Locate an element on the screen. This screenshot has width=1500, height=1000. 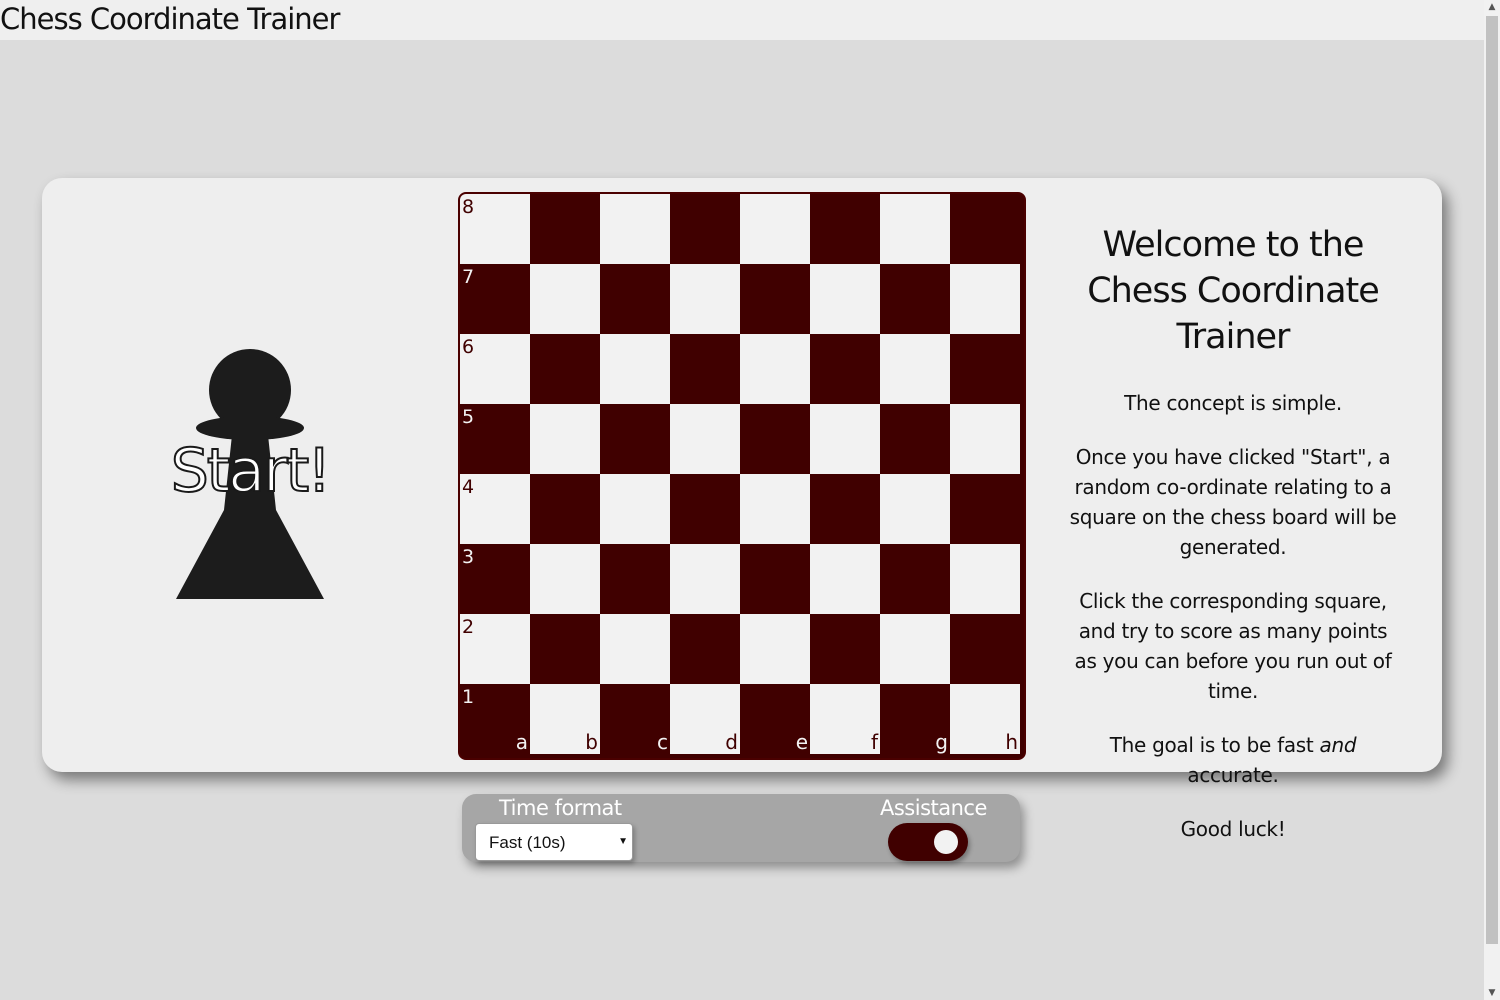
time-format-value: Fast (10s) is located at coordinates (527, 842).